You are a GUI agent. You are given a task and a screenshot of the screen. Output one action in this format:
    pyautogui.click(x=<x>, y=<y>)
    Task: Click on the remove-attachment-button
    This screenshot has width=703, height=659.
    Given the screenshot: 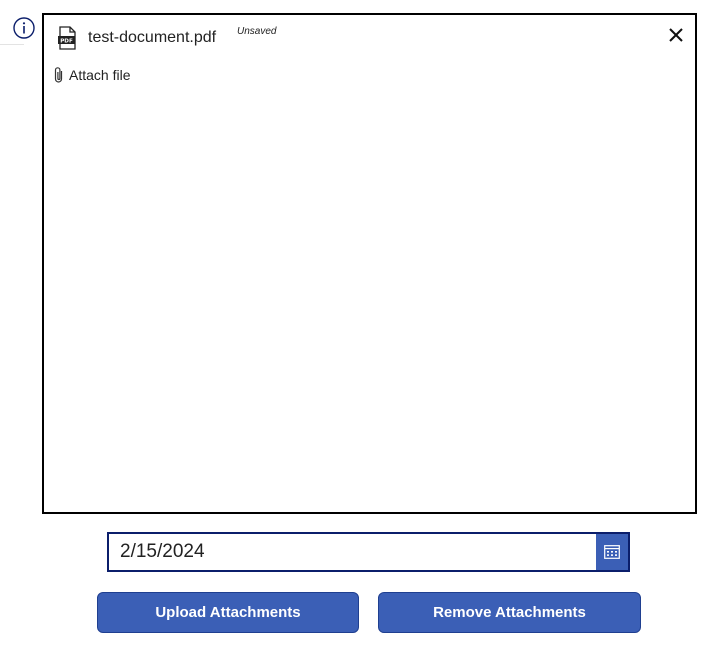 What is the action you would take?
    pyautogui.click(x=676, y=35)
    